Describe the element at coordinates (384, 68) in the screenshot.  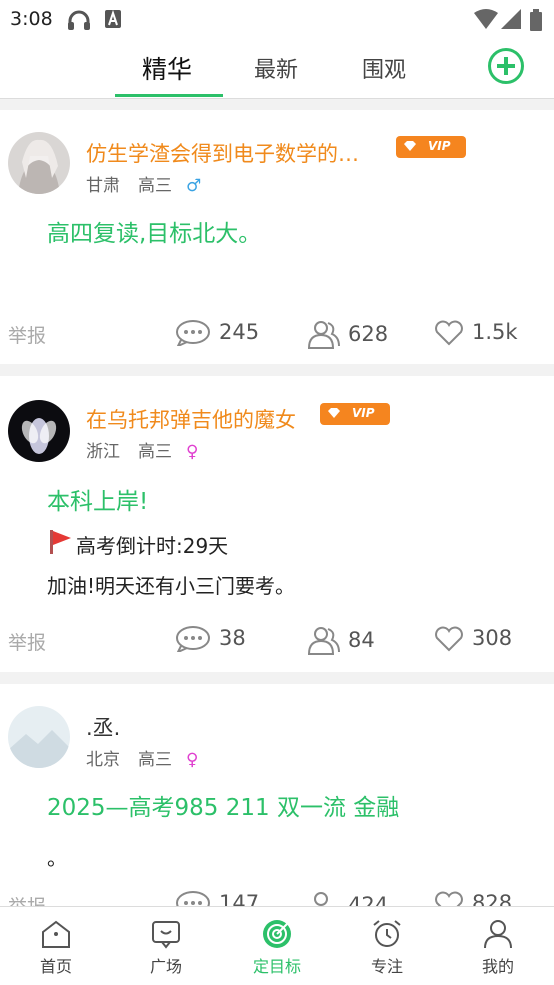
I see `tab-watching: 围观` at that location.